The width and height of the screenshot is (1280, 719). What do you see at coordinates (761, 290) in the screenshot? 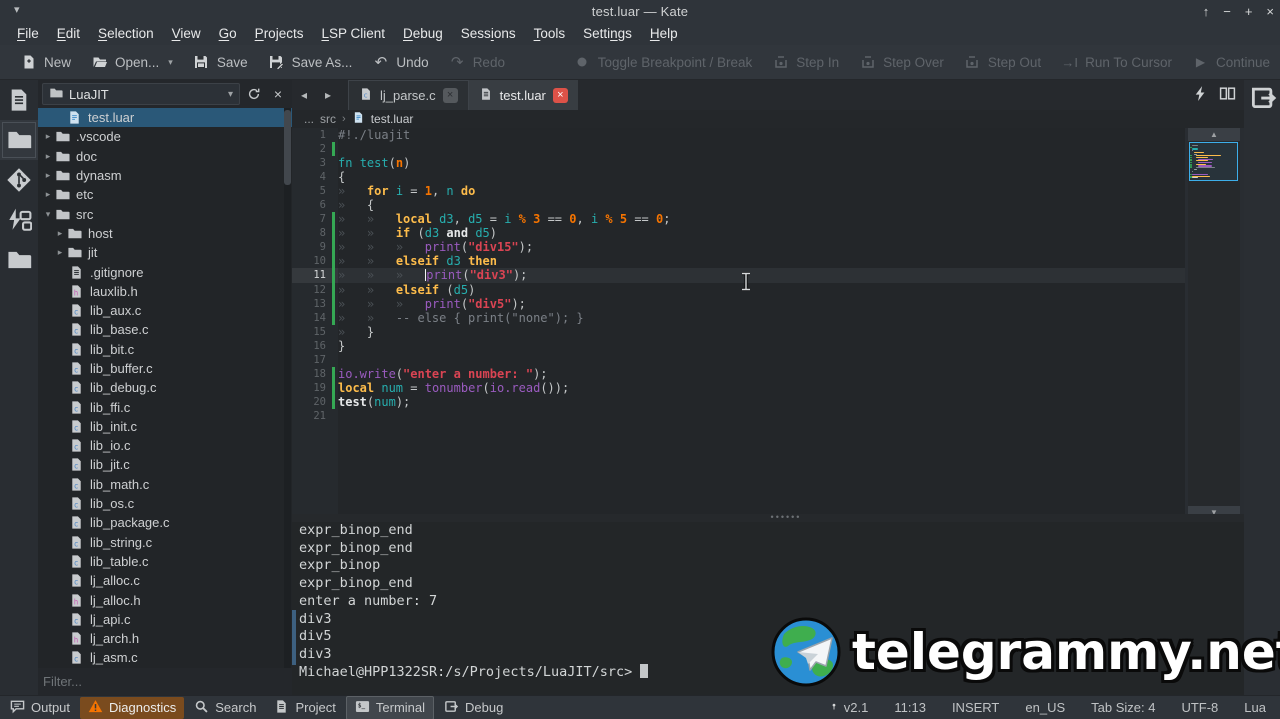
I see `code-line-12: » » elseif (d5)` at bounding box center [761, 290].